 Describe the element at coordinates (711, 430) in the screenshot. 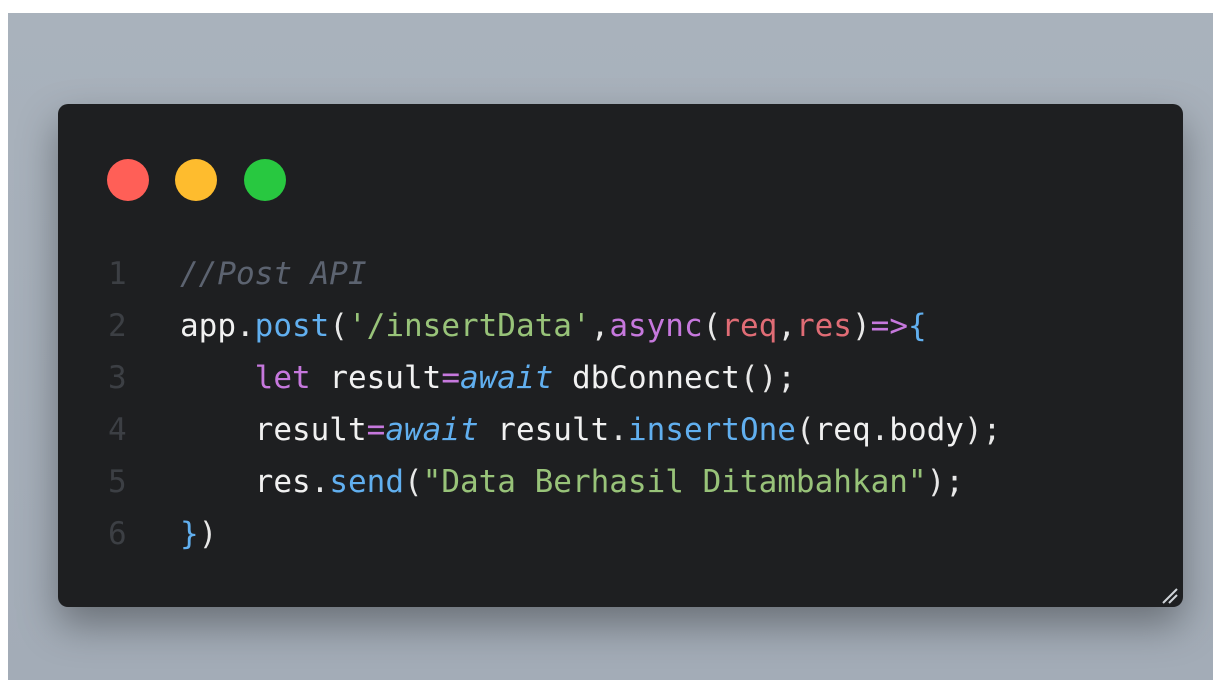

I see `code-token: insertOne` at that location.